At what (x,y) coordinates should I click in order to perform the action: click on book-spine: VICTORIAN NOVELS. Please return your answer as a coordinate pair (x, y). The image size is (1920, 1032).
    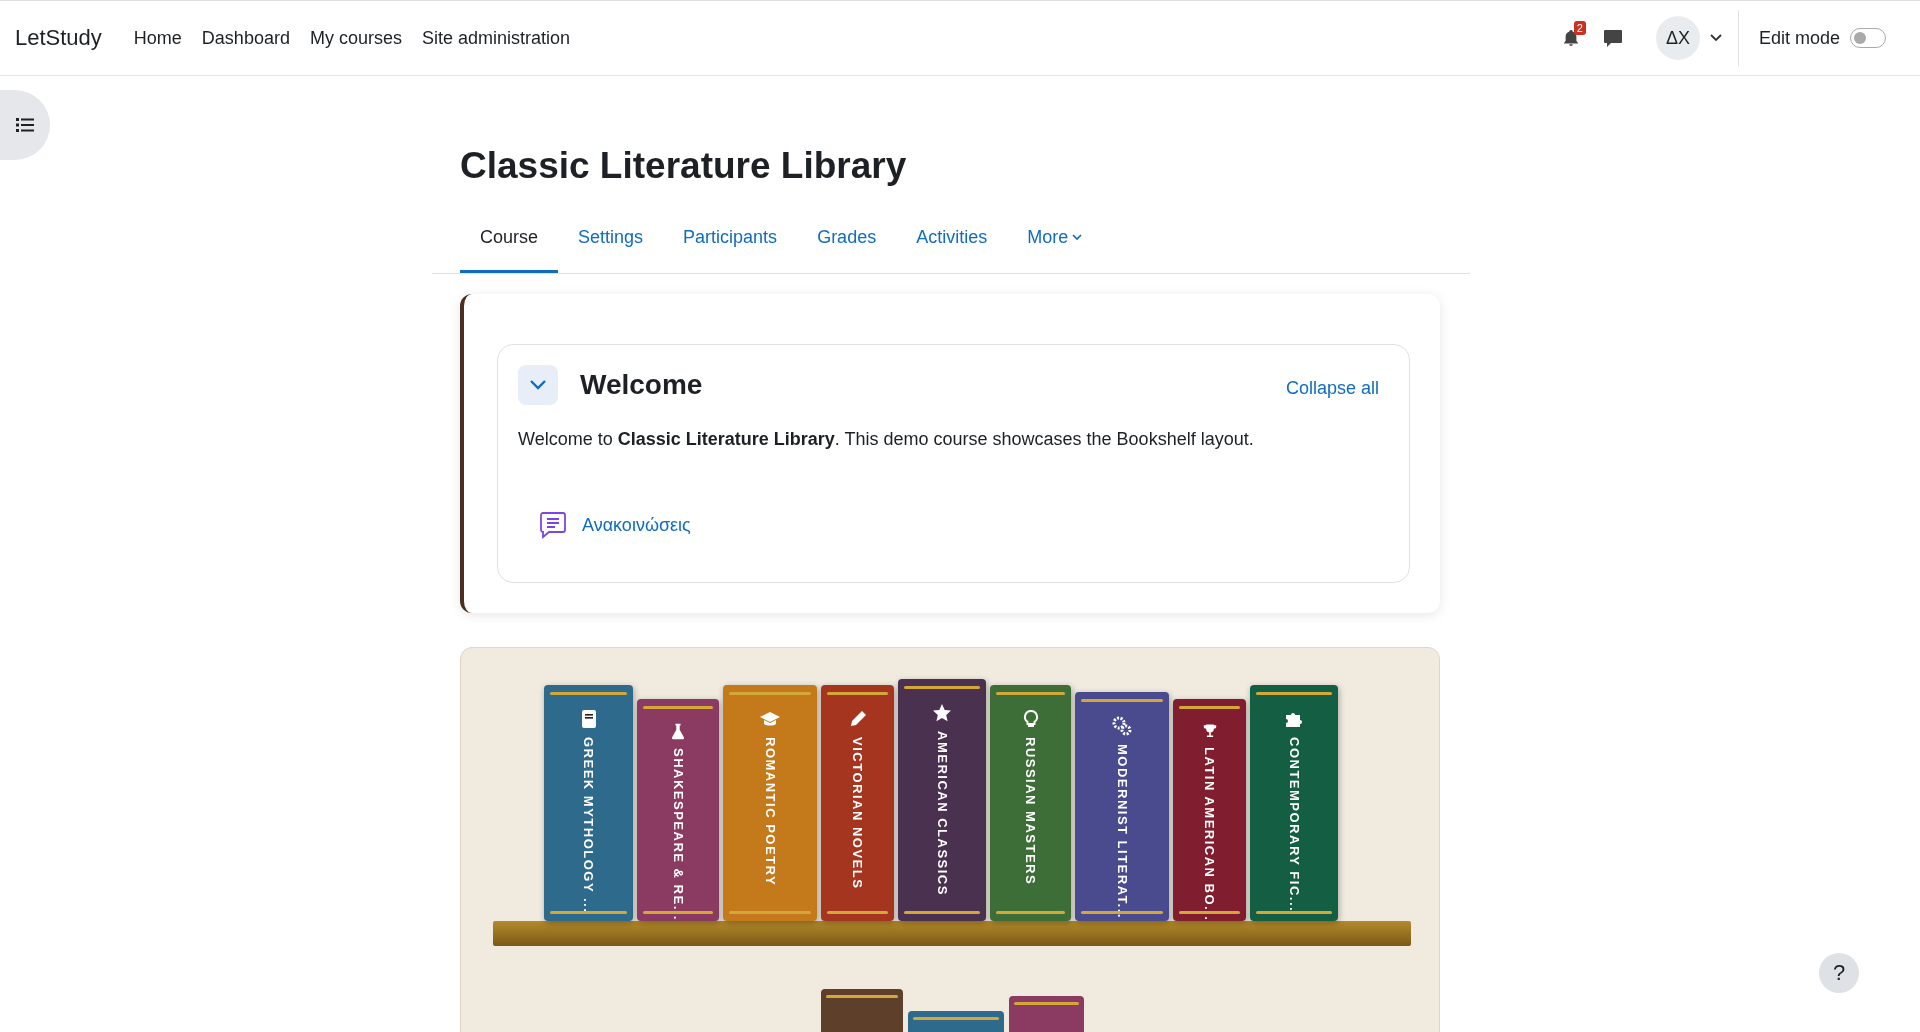
    Looking at the image, I should click on (857, 803).